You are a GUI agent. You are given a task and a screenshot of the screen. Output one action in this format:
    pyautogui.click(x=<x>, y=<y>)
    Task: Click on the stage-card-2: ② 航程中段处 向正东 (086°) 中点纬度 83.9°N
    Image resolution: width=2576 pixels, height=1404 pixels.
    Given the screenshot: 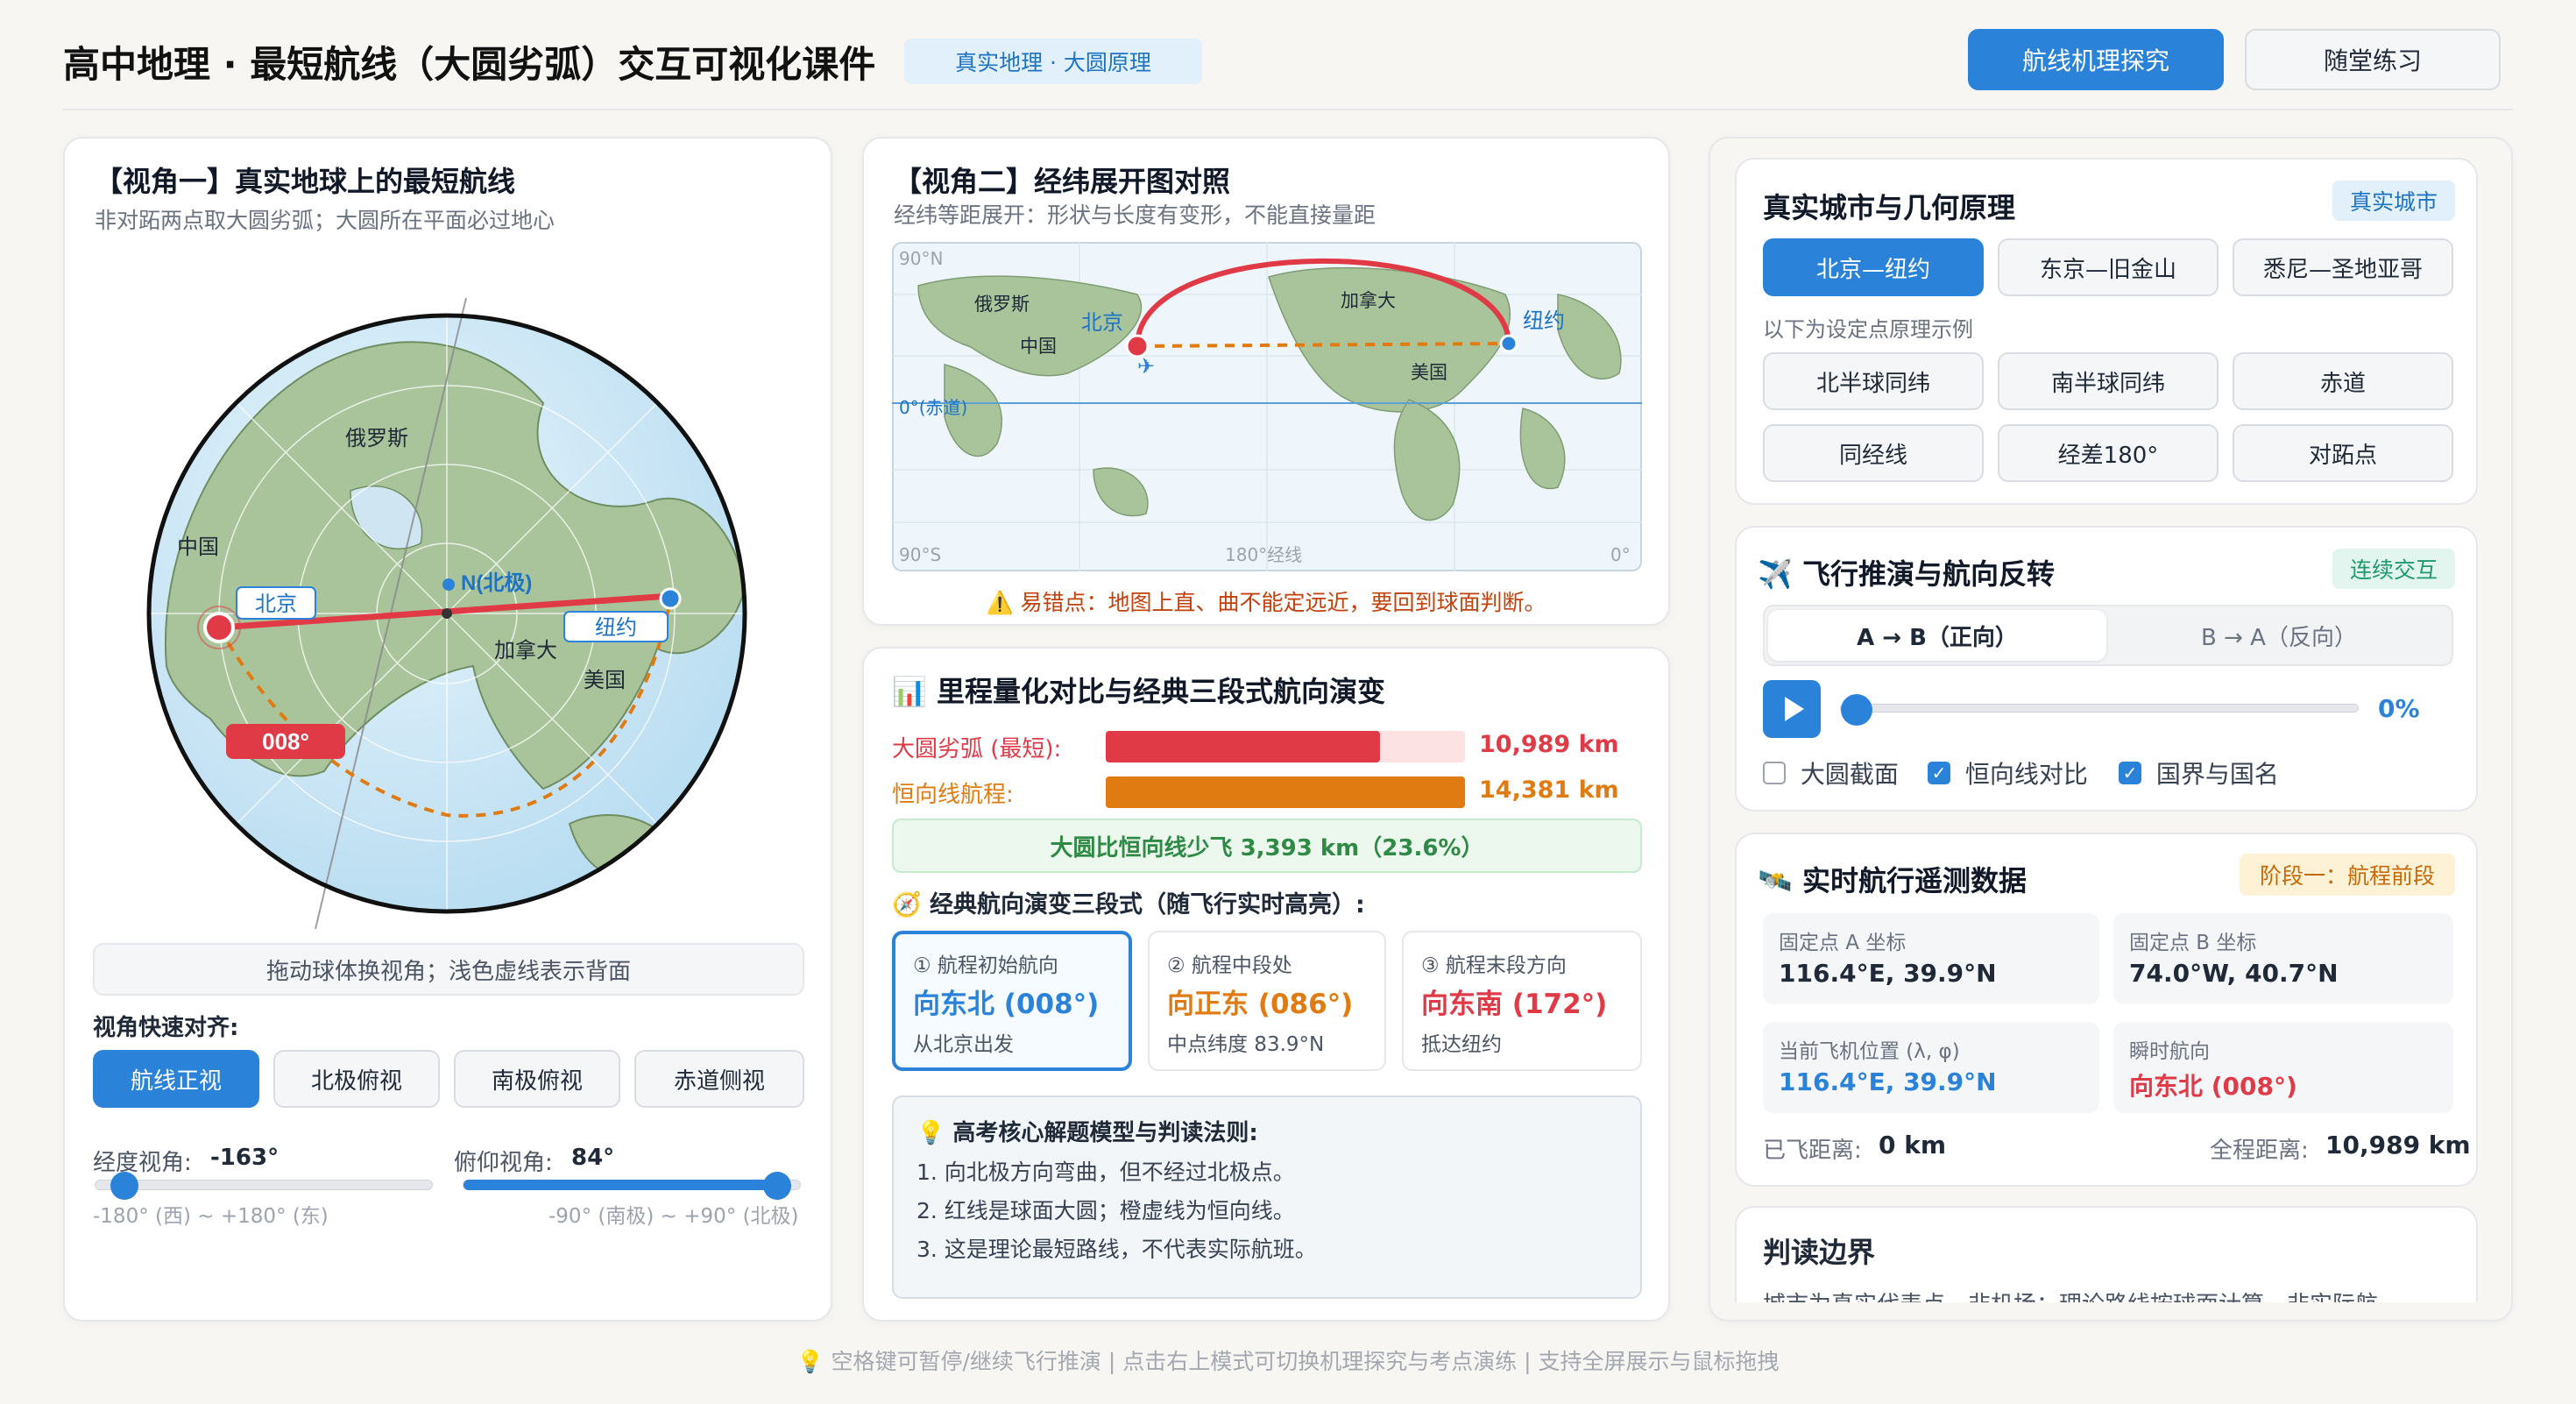 What is the action you would take?
    pyautogui.click(x=1267, y=1001)
    